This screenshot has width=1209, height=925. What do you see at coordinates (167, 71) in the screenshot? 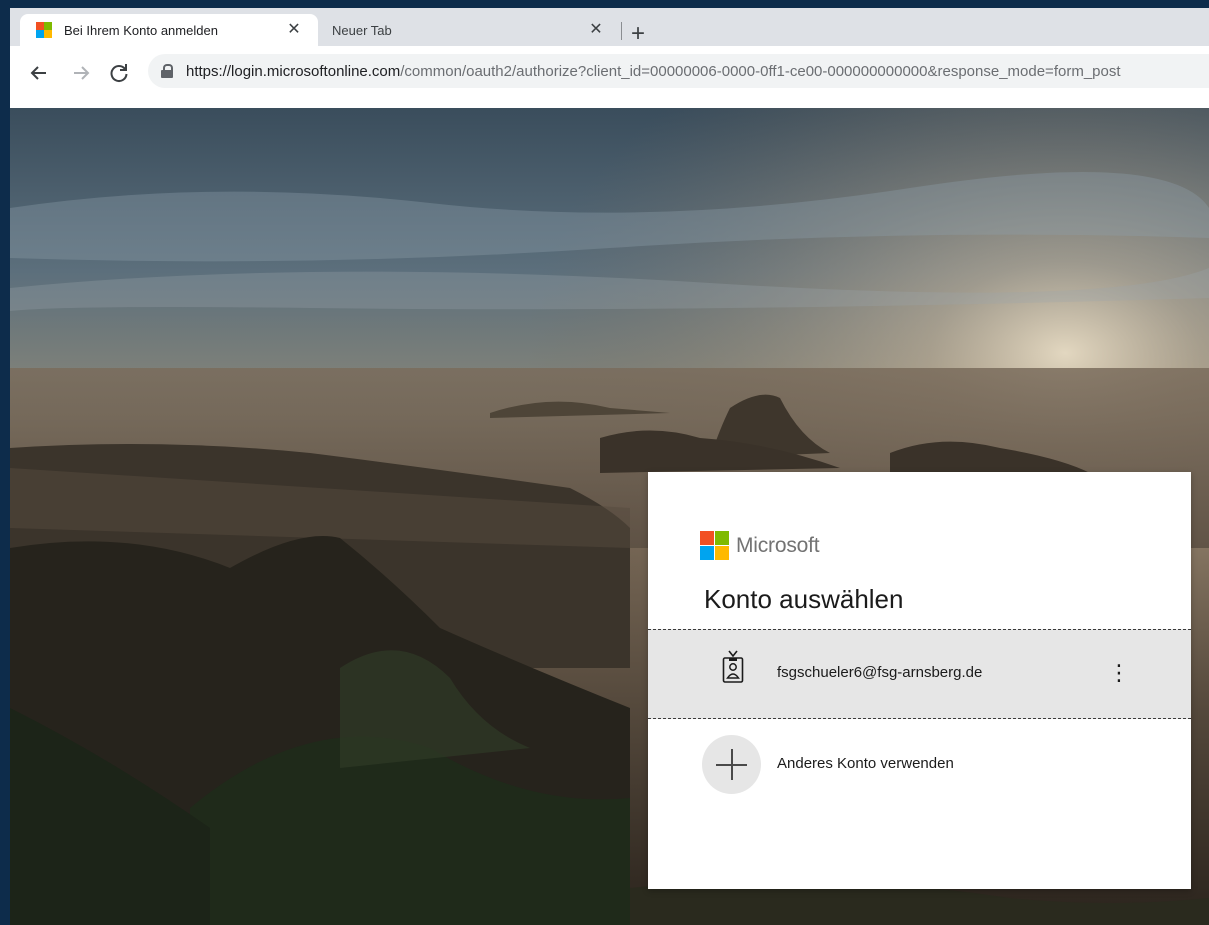
I see `lock-icon` at bounding box center [167, 71].